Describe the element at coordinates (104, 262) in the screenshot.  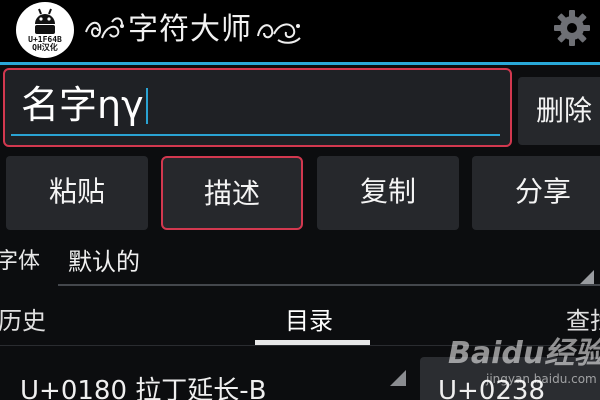
I see `font-select: 默认的` at that location.